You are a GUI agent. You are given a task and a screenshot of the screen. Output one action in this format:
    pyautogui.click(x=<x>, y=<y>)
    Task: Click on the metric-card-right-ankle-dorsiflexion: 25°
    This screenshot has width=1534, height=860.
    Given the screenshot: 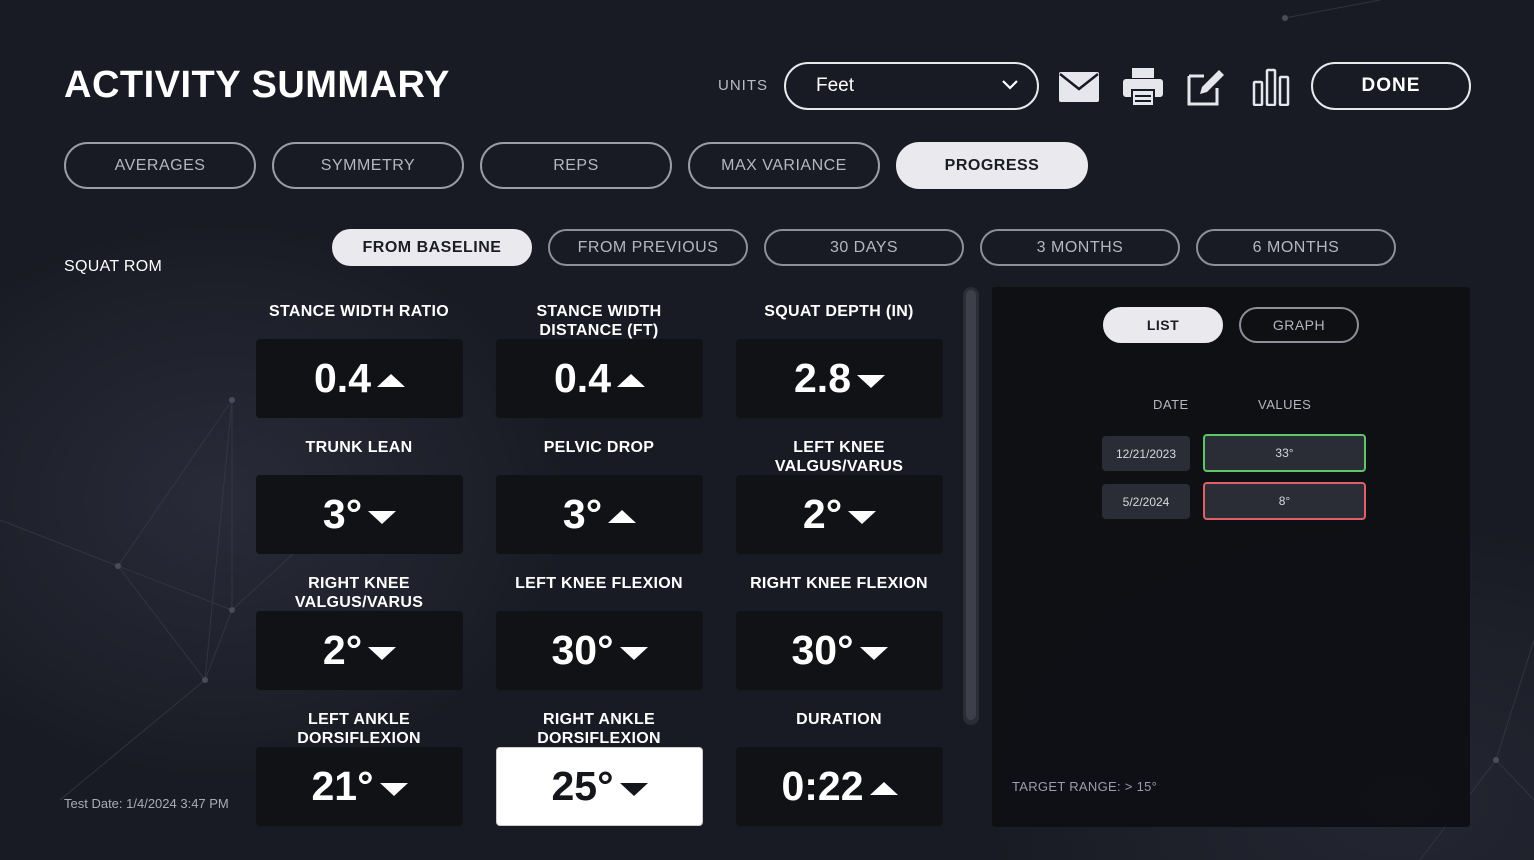 What is the action you would take?
    pyautogui.click(x=599, y=786)
    